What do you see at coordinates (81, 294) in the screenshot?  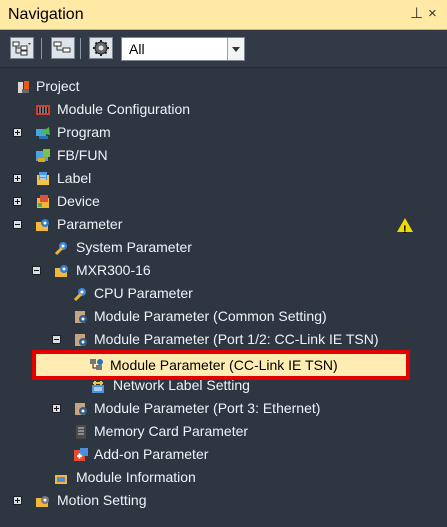 I see `cpu-parameter-icon` at bounding box center [81, 294].